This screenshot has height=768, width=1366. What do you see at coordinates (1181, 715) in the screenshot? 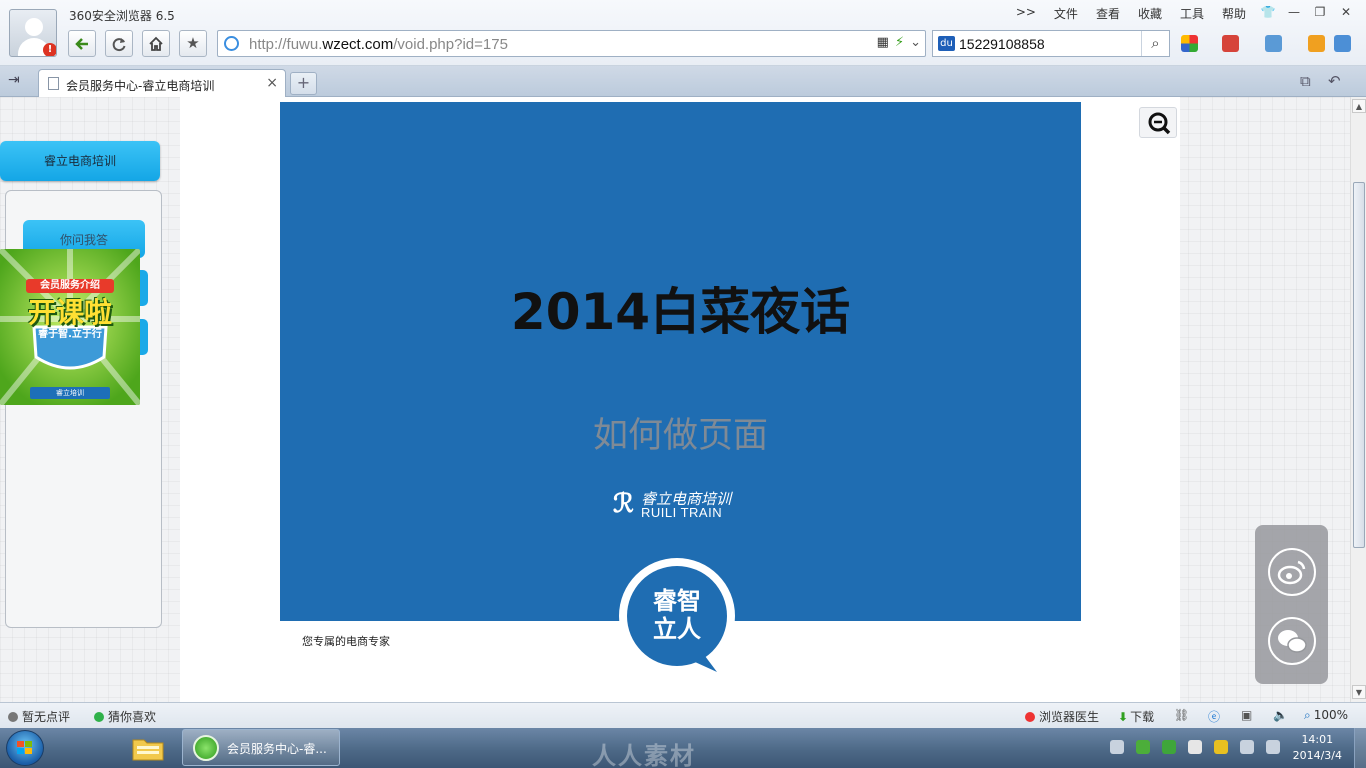
I see `link-icon: ⛓` at bounding box center [1181, 715].